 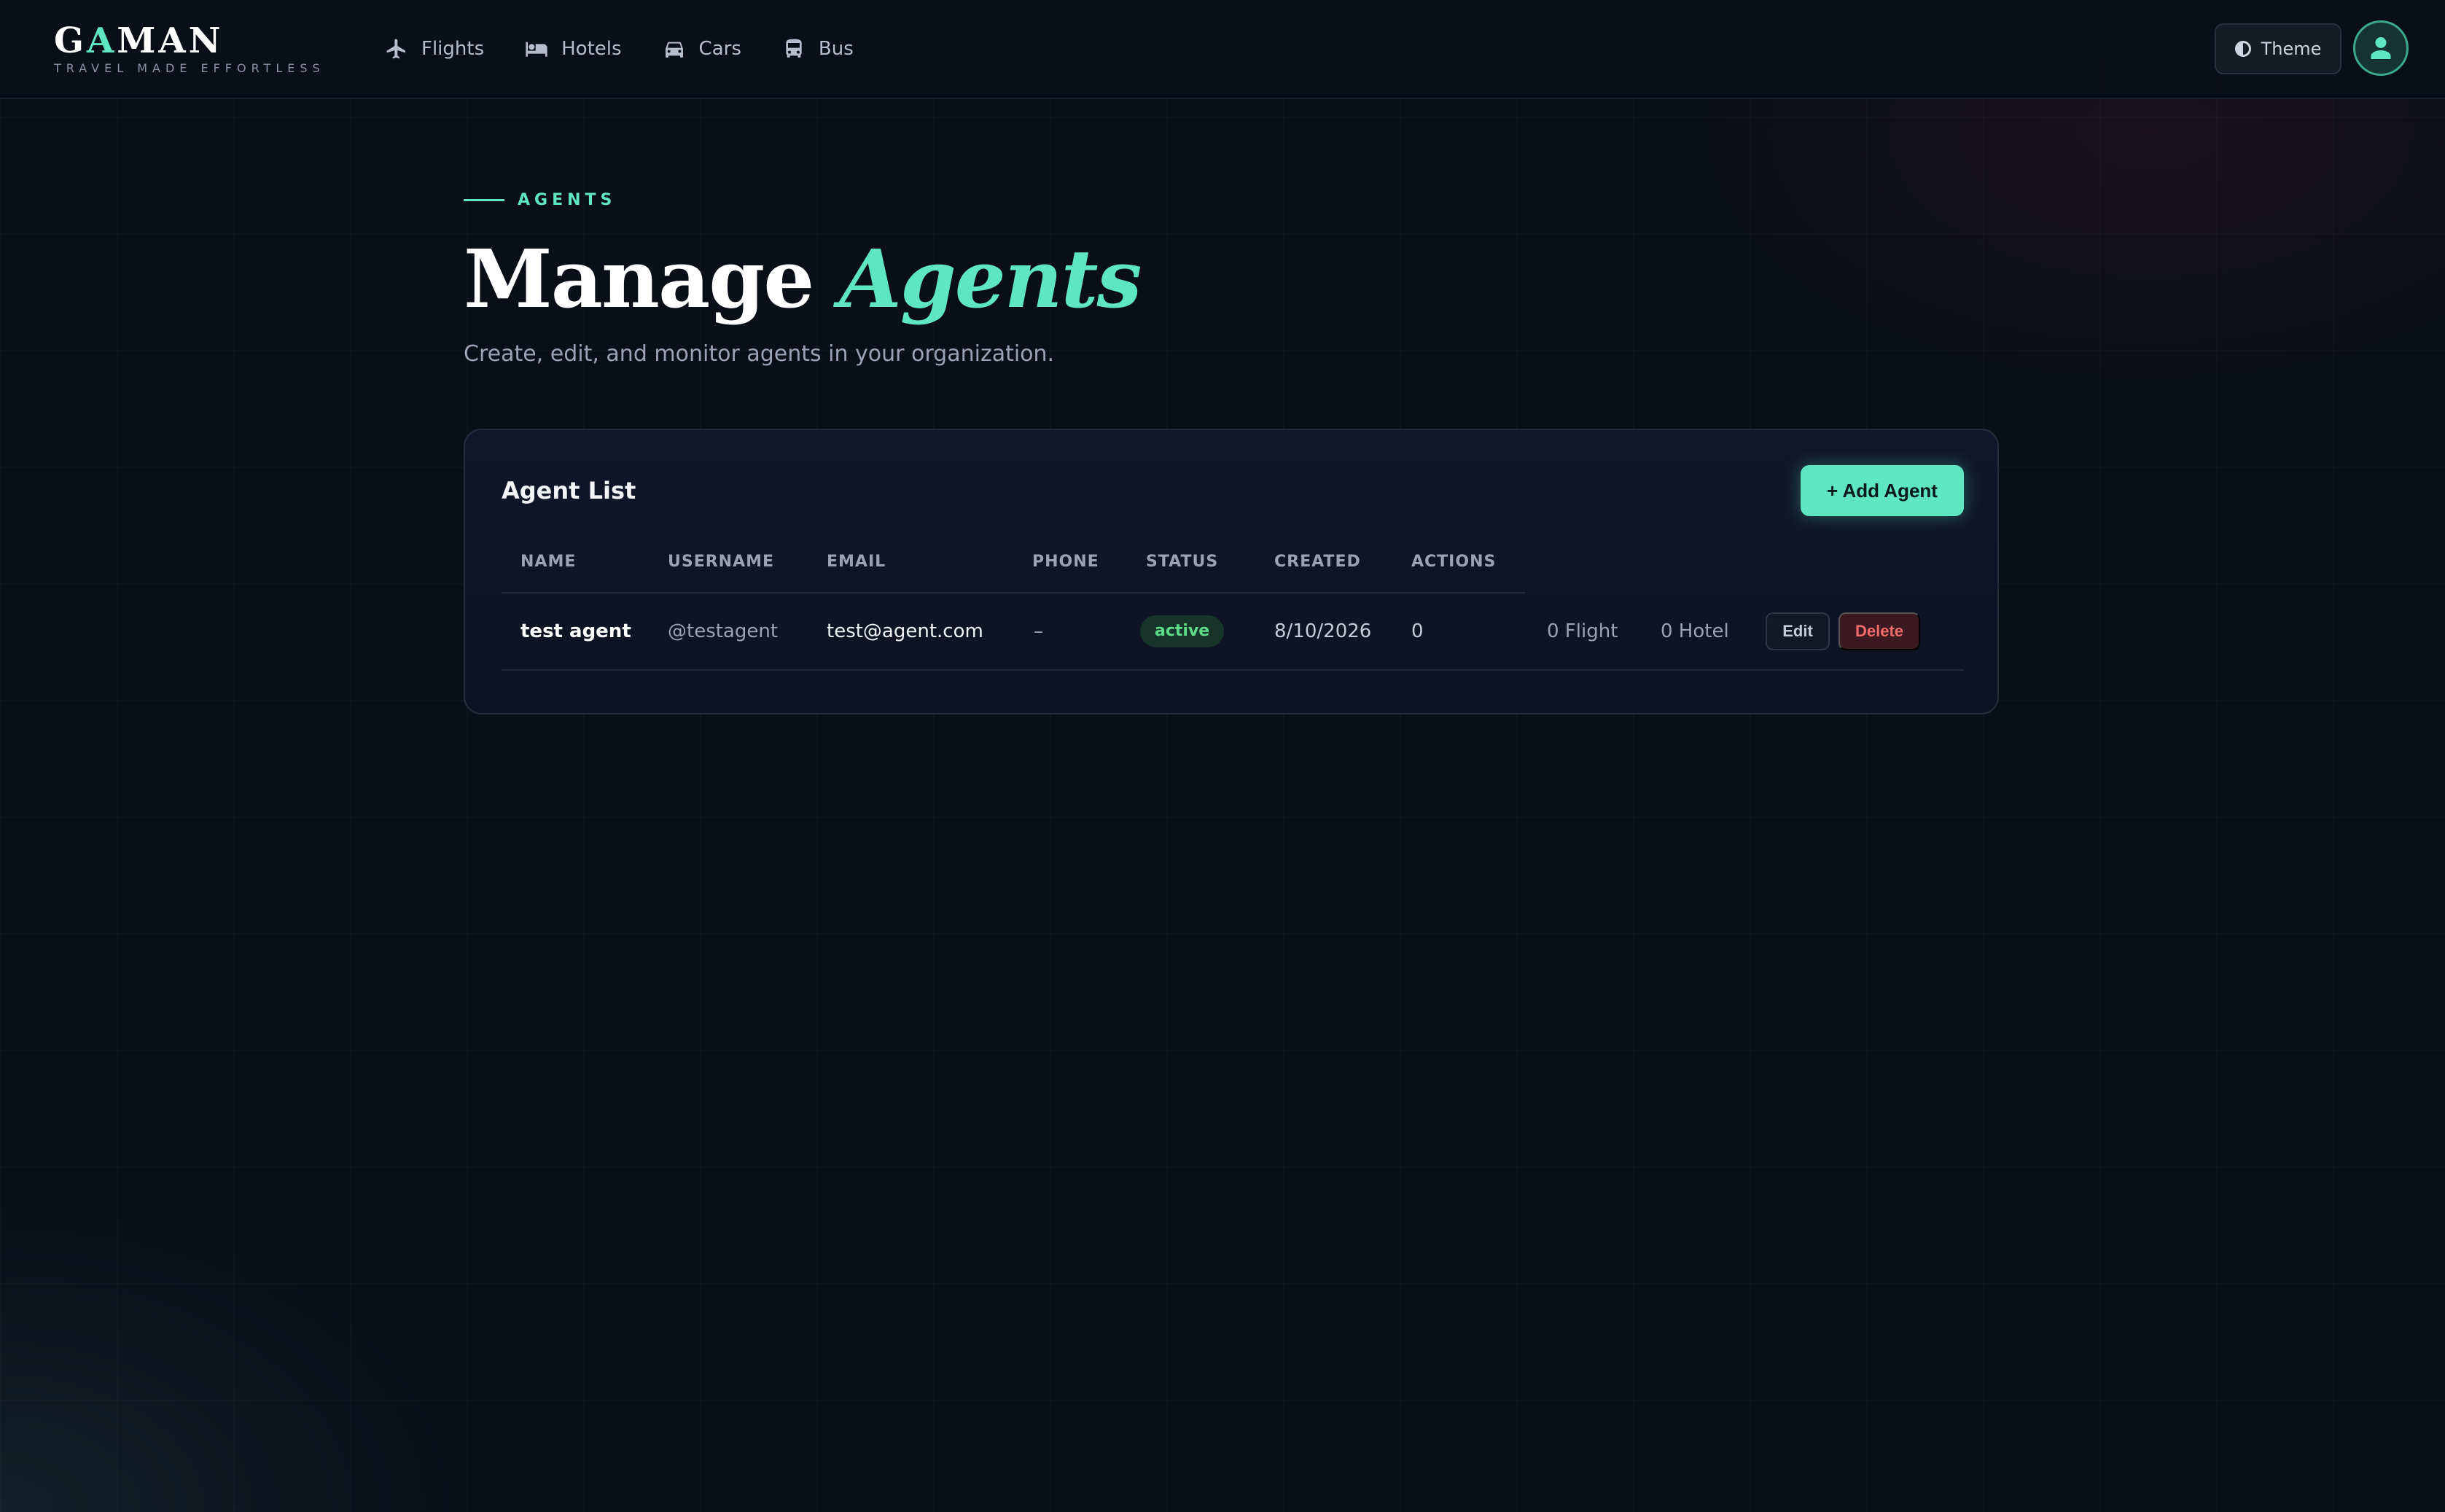 I want to click on nav-item-flights: Flights, so click(x=434, y=49).